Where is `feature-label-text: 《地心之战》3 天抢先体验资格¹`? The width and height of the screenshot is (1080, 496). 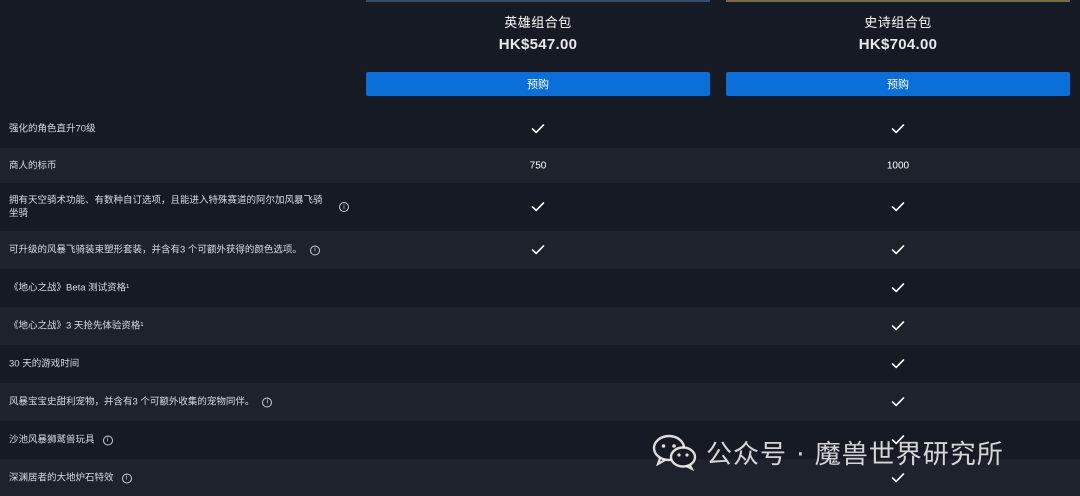
feature-label-text: 《地心之战》3 天抢先体验资格¹ is located at coordinates (76, 326).